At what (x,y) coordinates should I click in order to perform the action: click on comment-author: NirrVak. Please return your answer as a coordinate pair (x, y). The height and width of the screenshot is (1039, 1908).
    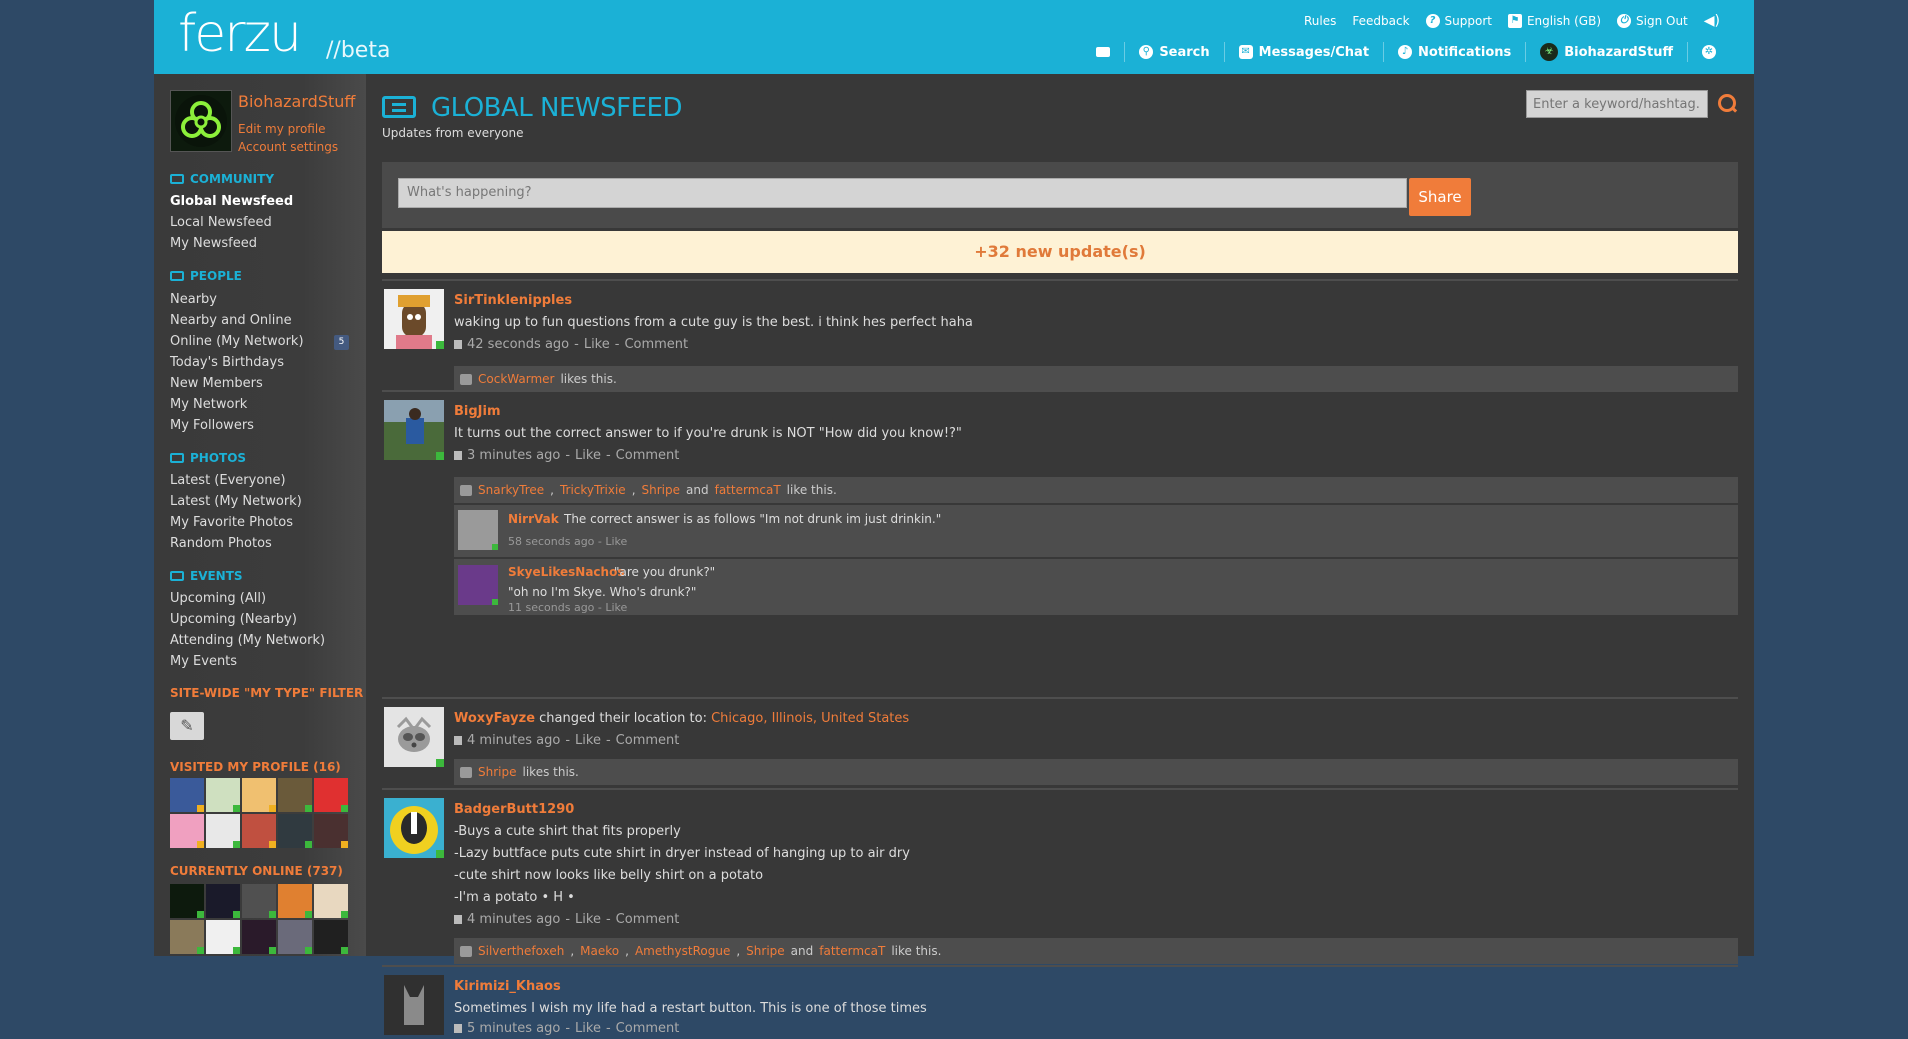
    Looking at the image, I should click on (533, 519).